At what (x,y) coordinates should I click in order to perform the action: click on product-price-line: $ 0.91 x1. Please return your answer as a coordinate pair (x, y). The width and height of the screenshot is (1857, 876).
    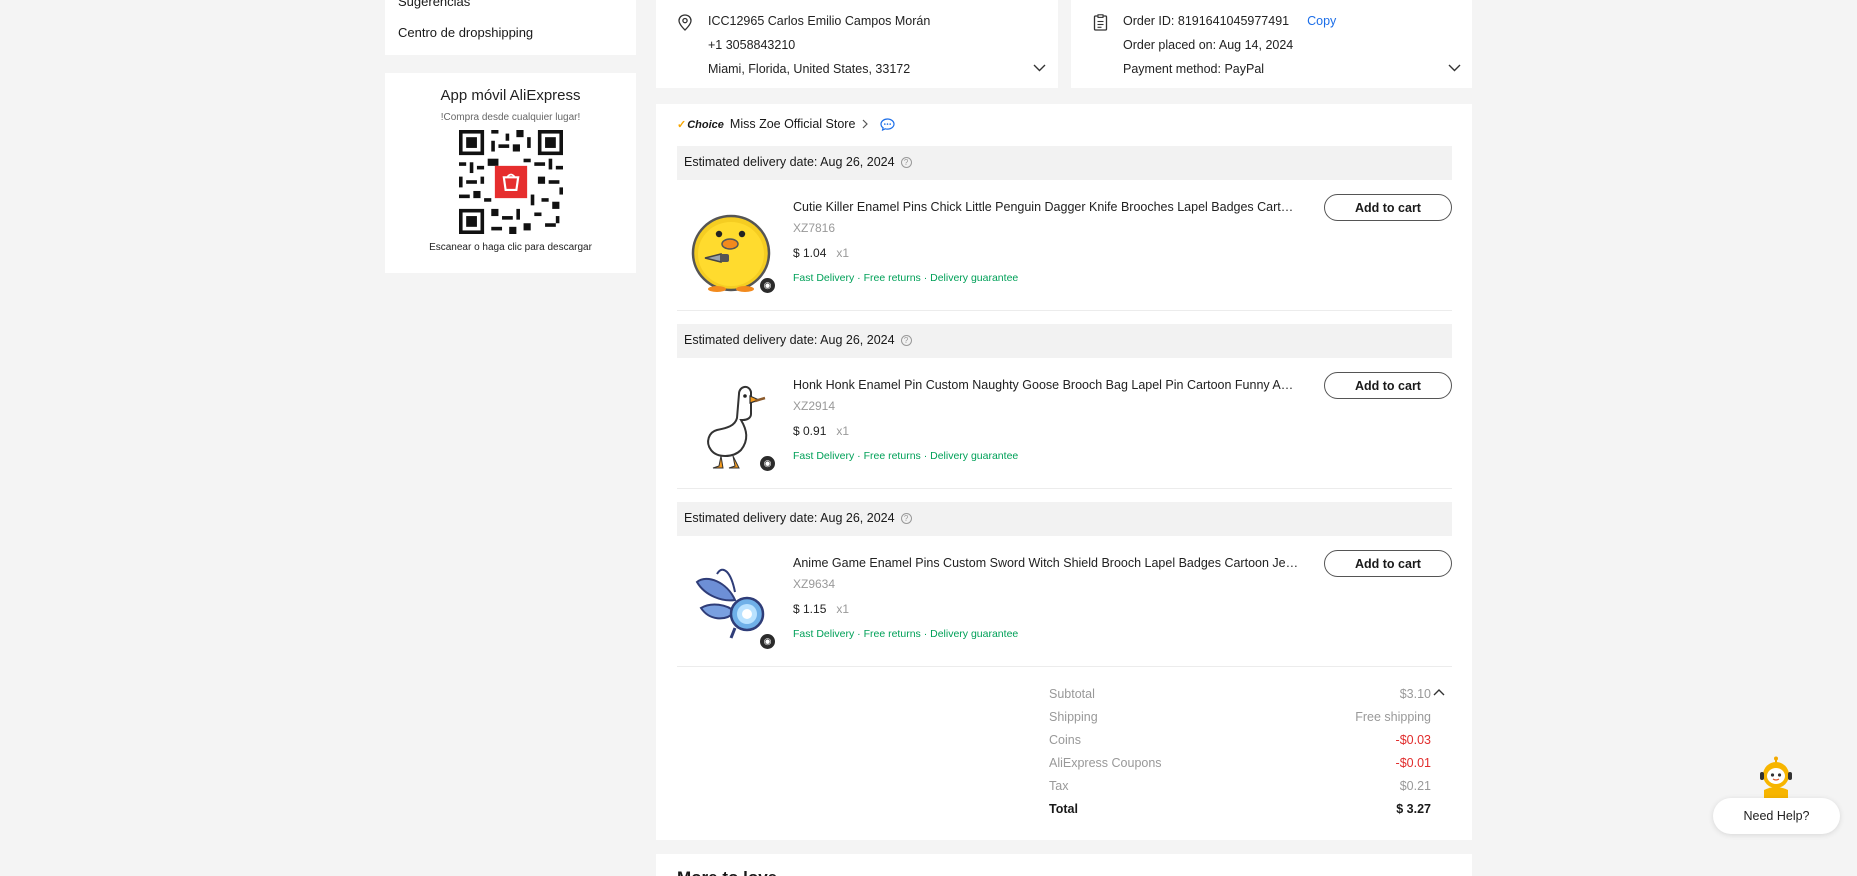
    Looking at the image, I should click on (821, 431).